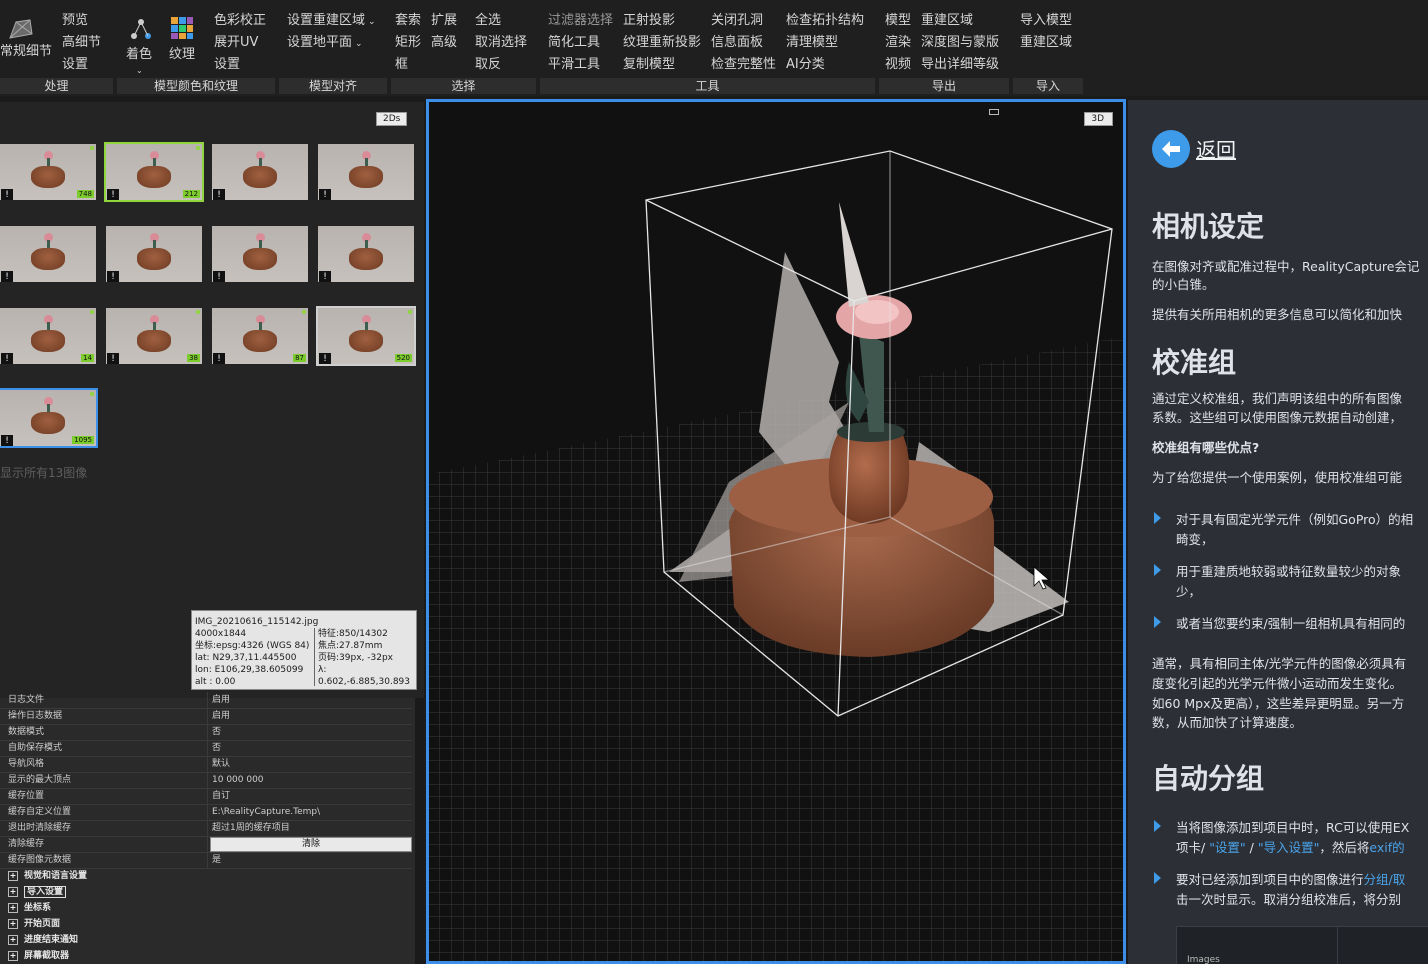 The height and width of the screenshot is (964, 1428). What do you see at coordinates (75, 65) in the screenshot?
I see `process-settings-button: 设置` at bounding box center [75, 65].